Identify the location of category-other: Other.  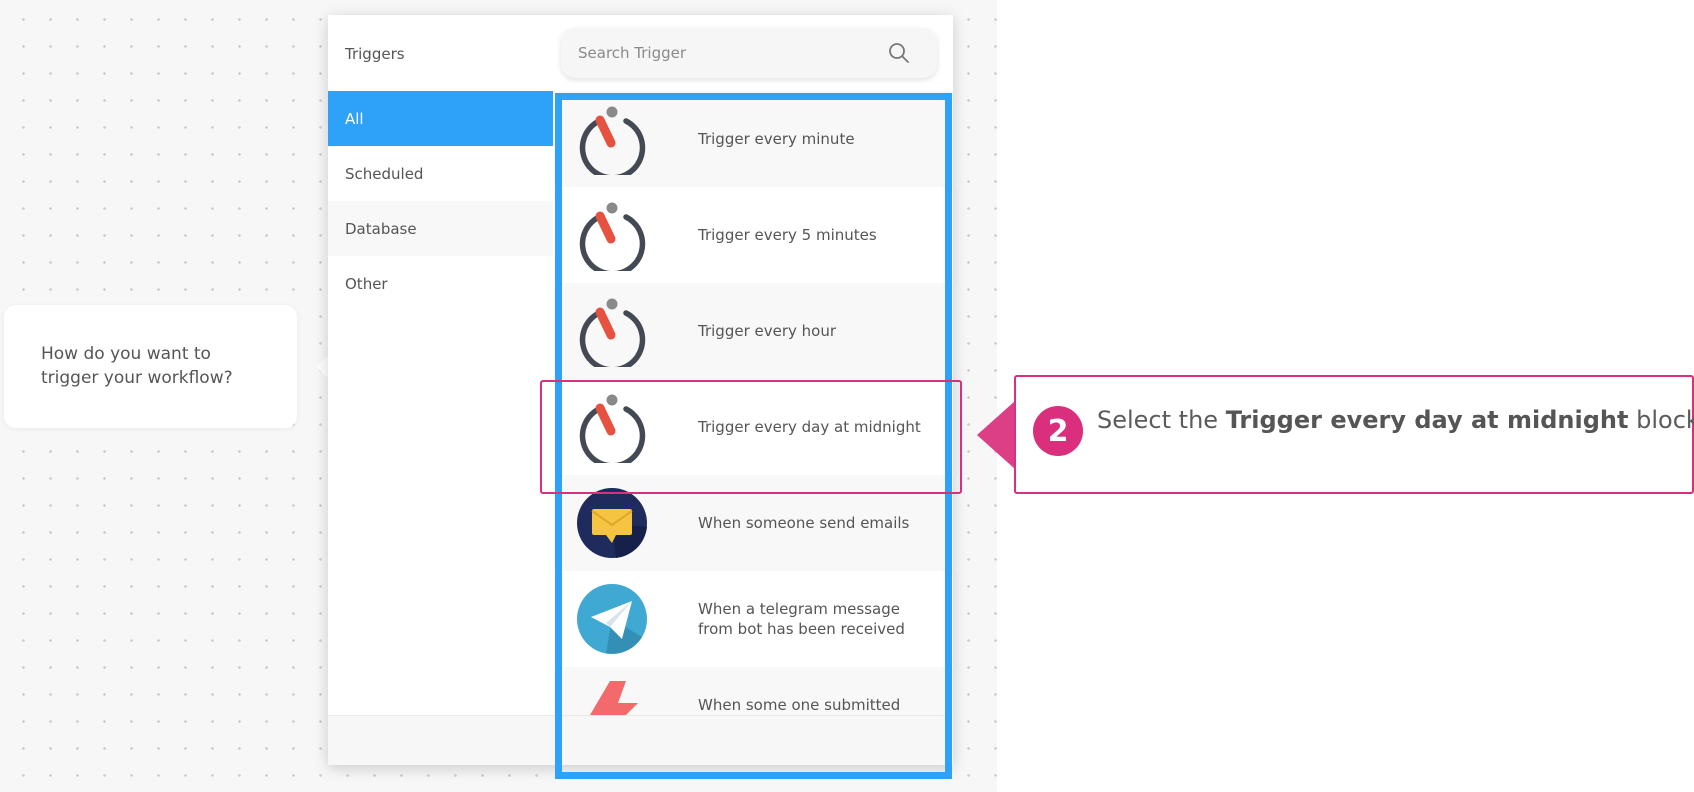
(440, 283).